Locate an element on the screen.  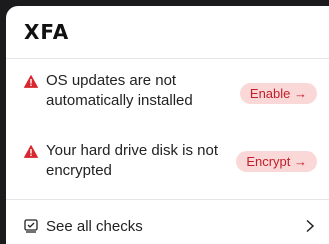
alert-text: Your hard drive disk is not encrypted is located at coordinates (132, 160).